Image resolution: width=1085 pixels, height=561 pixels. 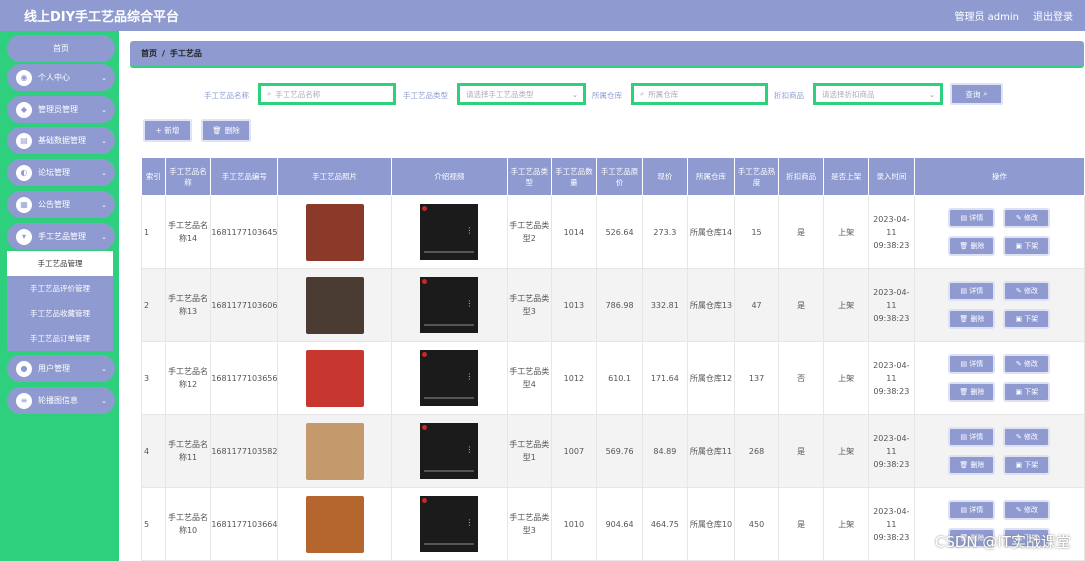 I want to click on submenu-item: 手工艺品收藏管理, so click(x=60, y=313).